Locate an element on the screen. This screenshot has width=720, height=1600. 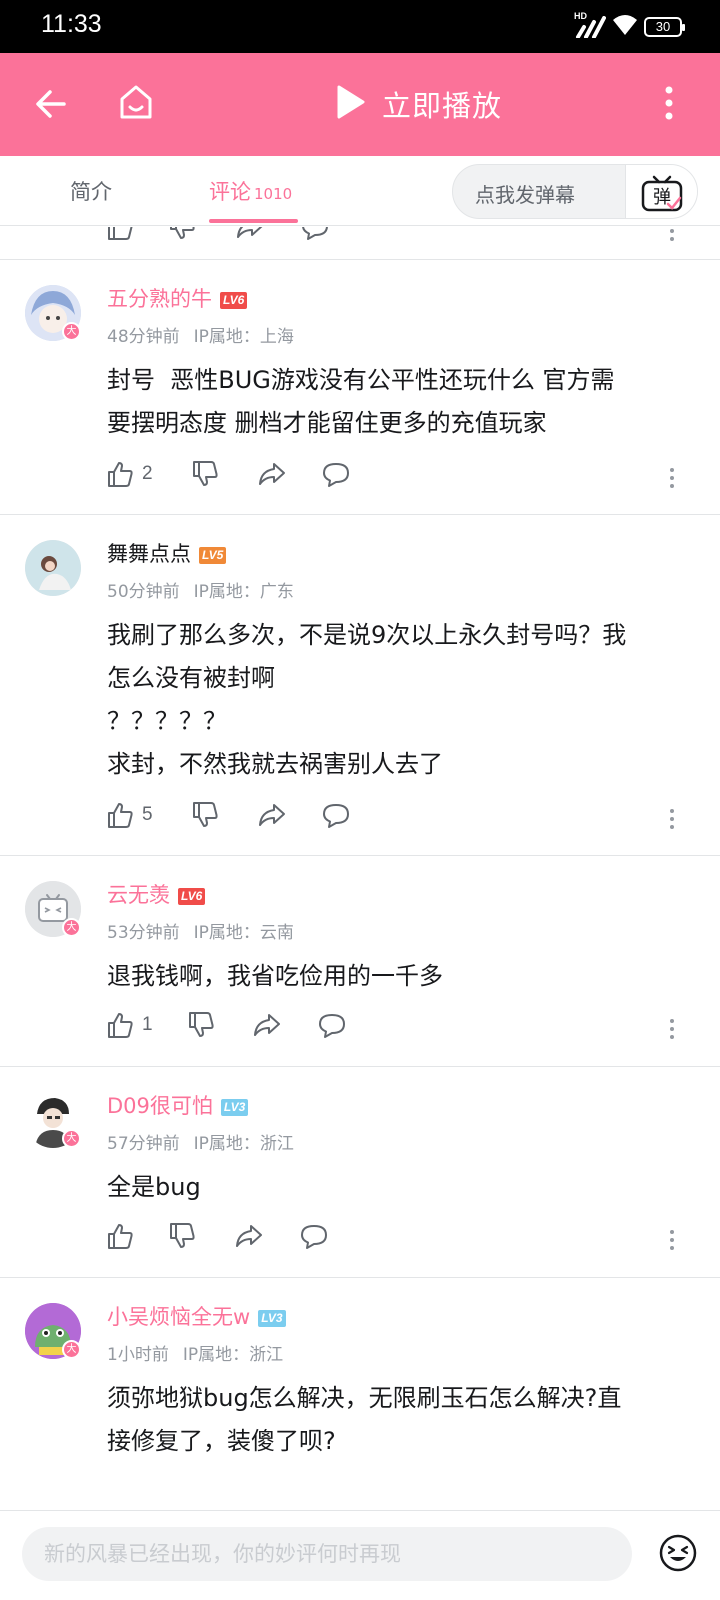
status-bar: 11:33 HD 30 is located at coordinates (360, 26).